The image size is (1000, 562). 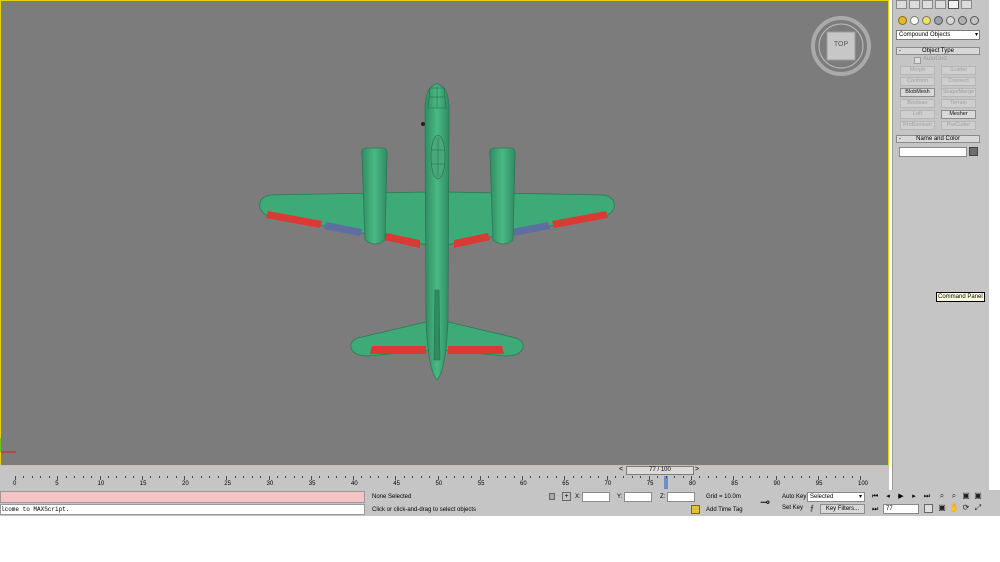 What do you see at coordinates (927, 4) in the screenshot?
I see `hierarchy-tab-icon` at bounding box center [927, 4].